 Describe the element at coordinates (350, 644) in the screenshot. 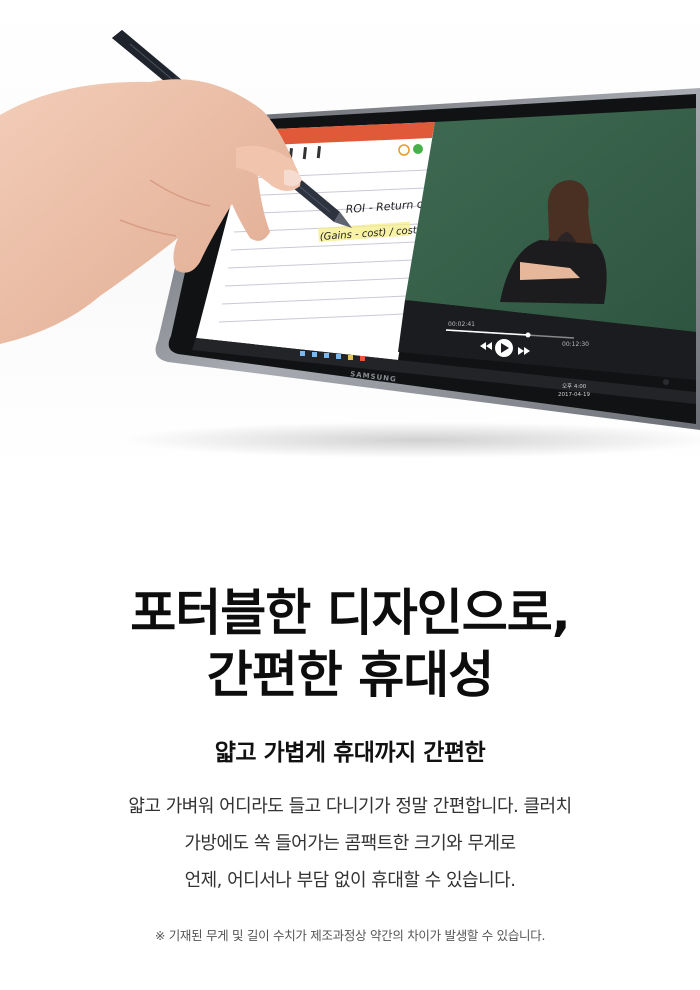

I see `headline: 포터블한 디자인으로, 간편한 휴대성` at that location.